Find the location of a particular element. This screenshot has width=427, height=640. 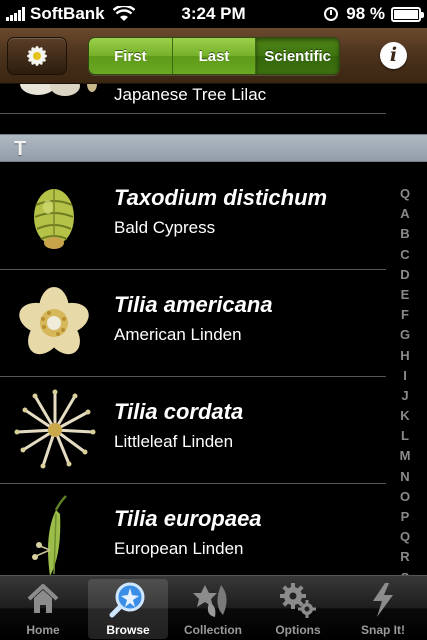

index-letter: O is located at coordinates (405, 497).